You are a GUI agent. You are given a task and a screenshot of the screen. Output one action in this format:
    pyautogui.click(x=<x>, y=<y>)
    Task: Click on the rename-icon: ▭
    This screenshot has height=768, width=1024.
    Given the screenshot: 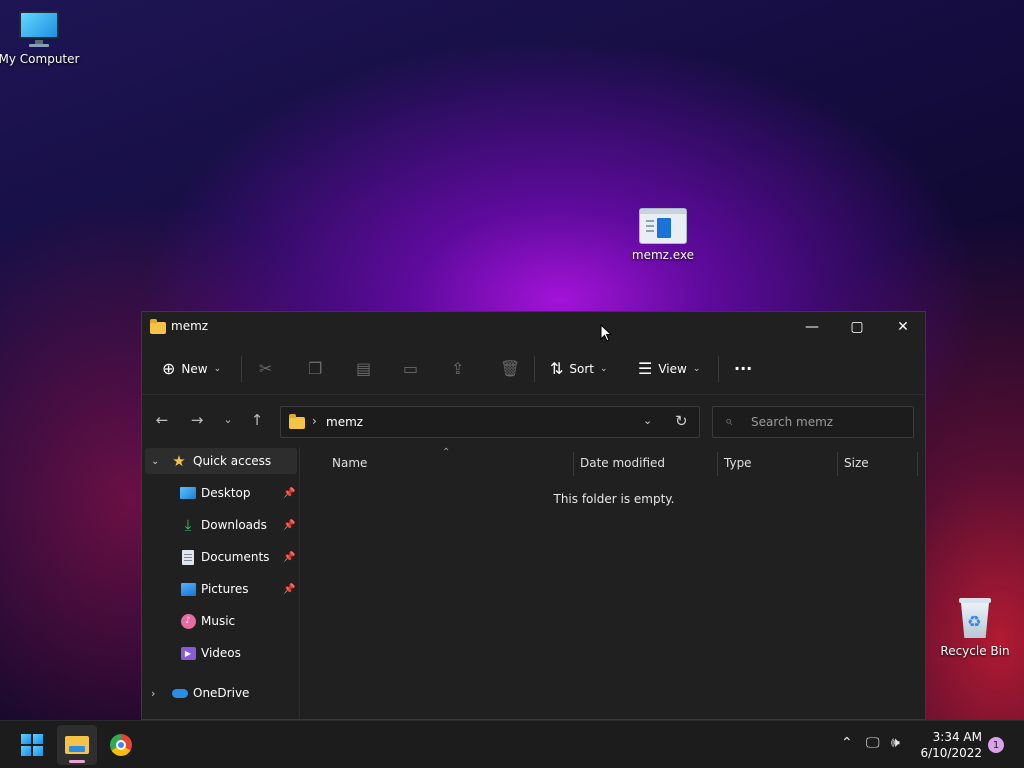 What is the action you would take?
    pyautogui.click(x=411, y=368)
    